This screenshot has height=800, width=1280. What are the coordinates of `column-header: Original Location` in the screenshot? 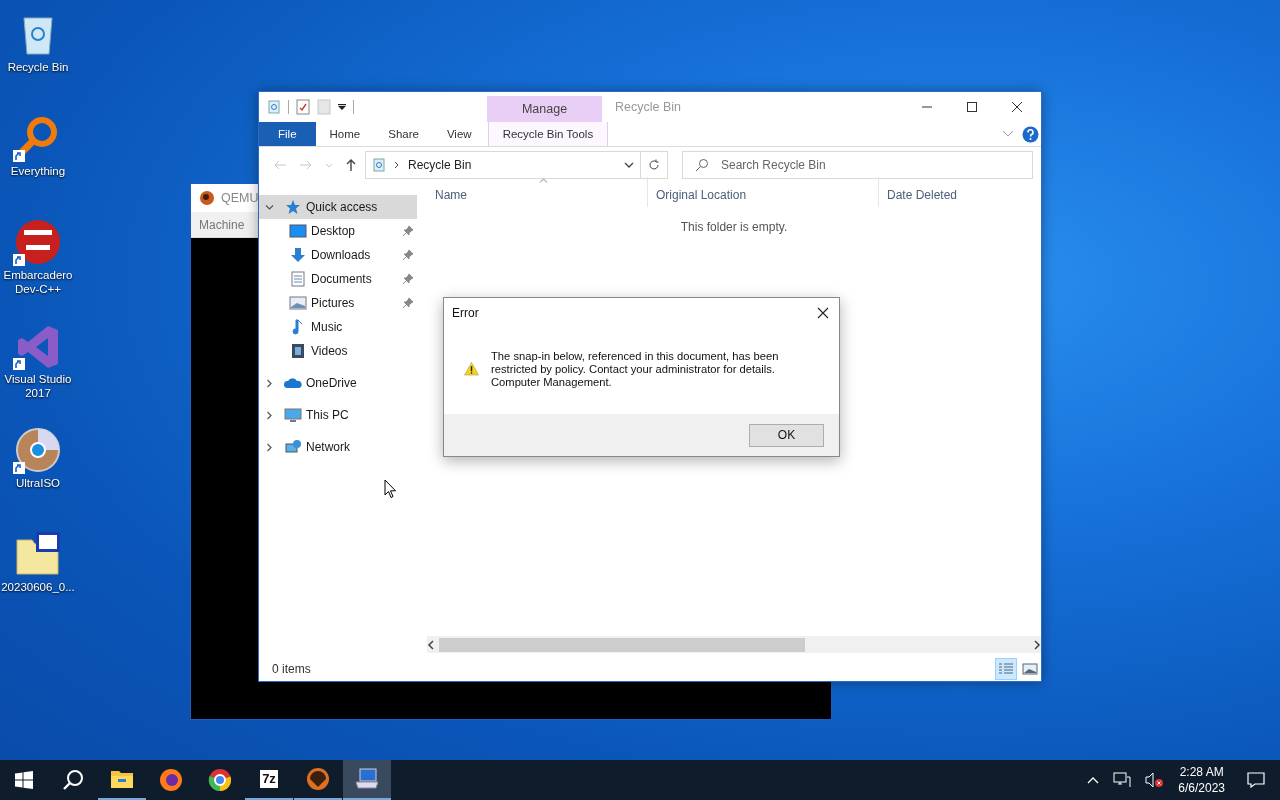 It's located at (763, 192).